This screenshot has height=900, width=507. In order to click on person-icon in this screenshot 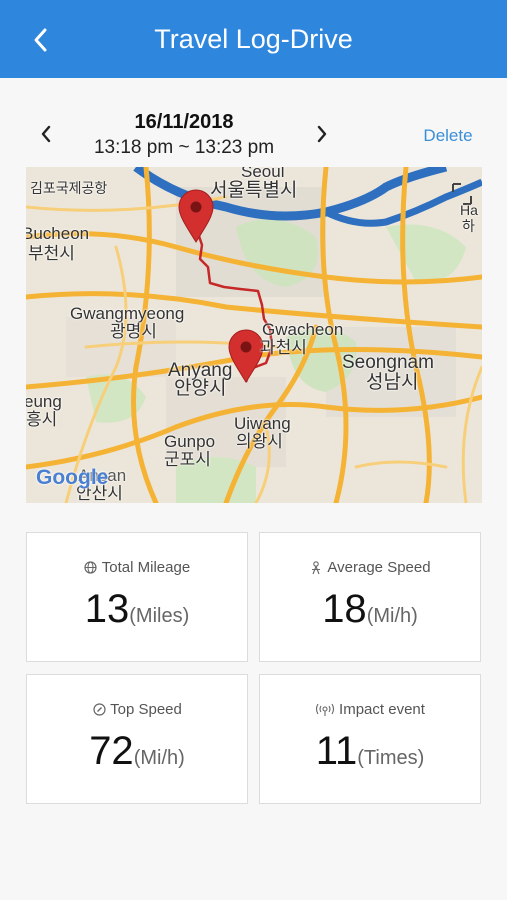, I will do `click(316, 567)`.